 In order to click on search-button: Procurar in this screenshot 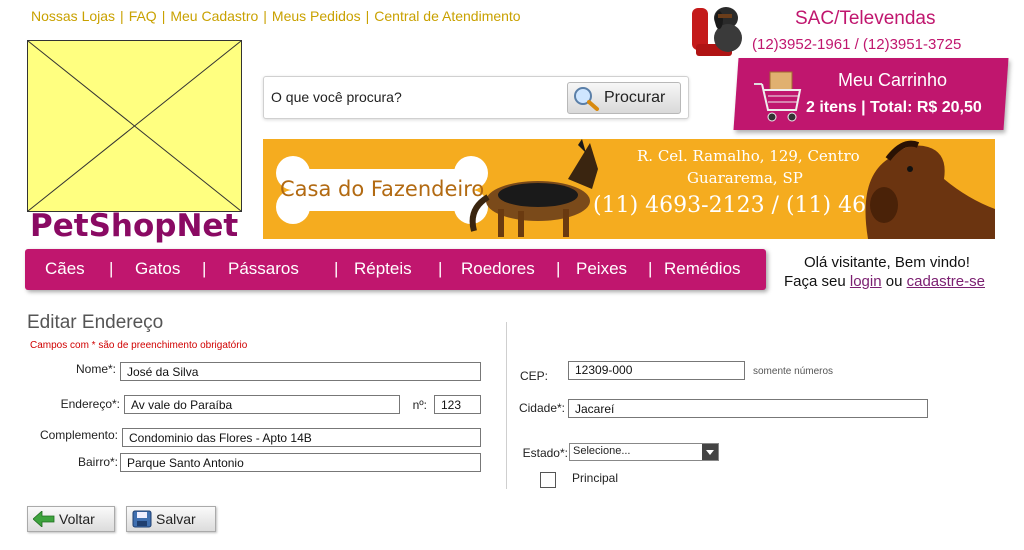, I will do `click(624, 98)`.